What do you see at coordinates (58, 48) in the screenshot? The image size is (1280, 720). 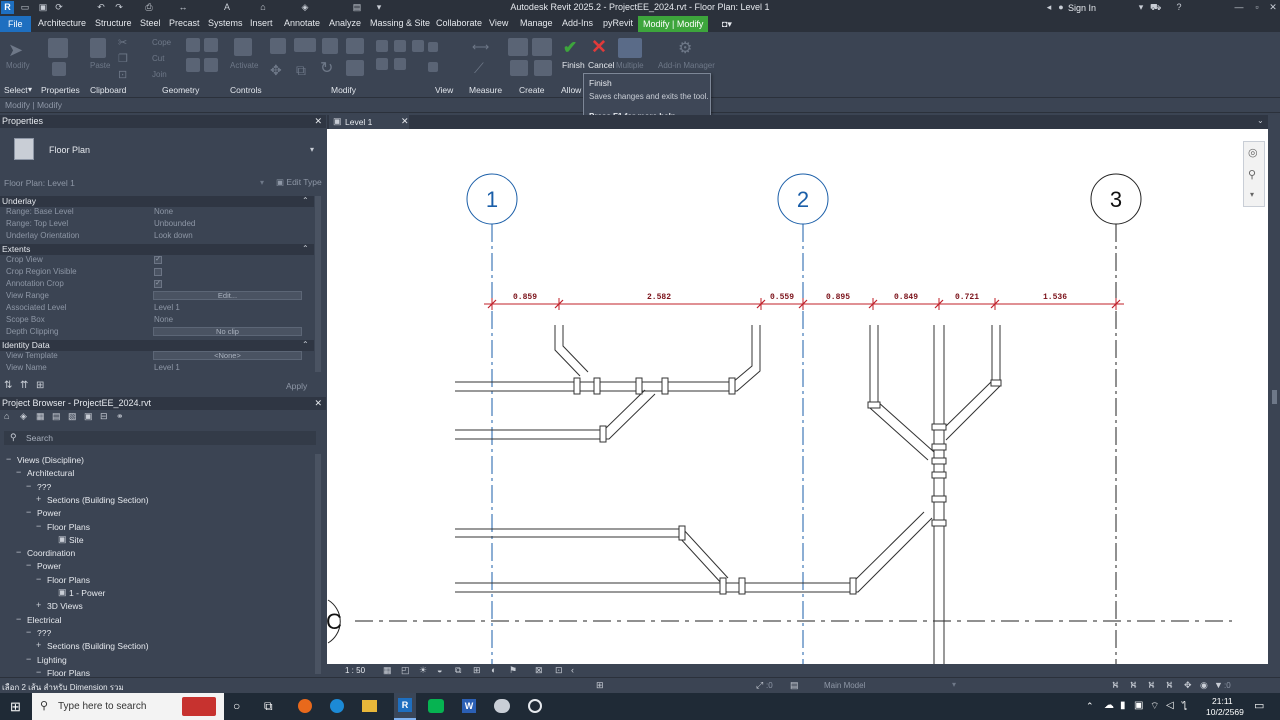 I see `properties-icon` at bounding box center [58, 48].